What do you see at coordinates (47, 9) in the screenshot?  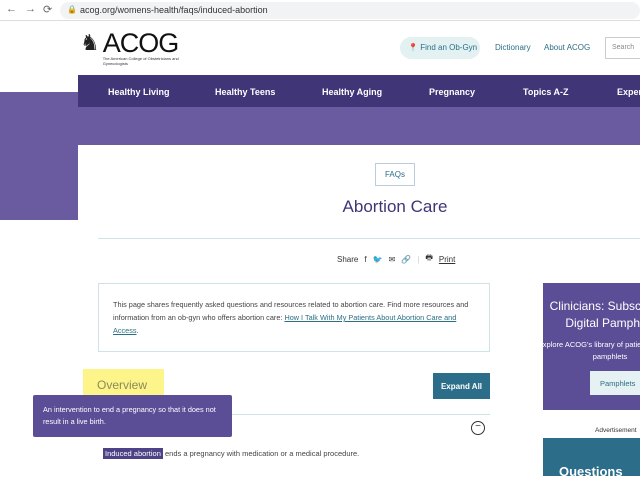 I see `reload-icon: ⟳` at bounding box center [47, 9].